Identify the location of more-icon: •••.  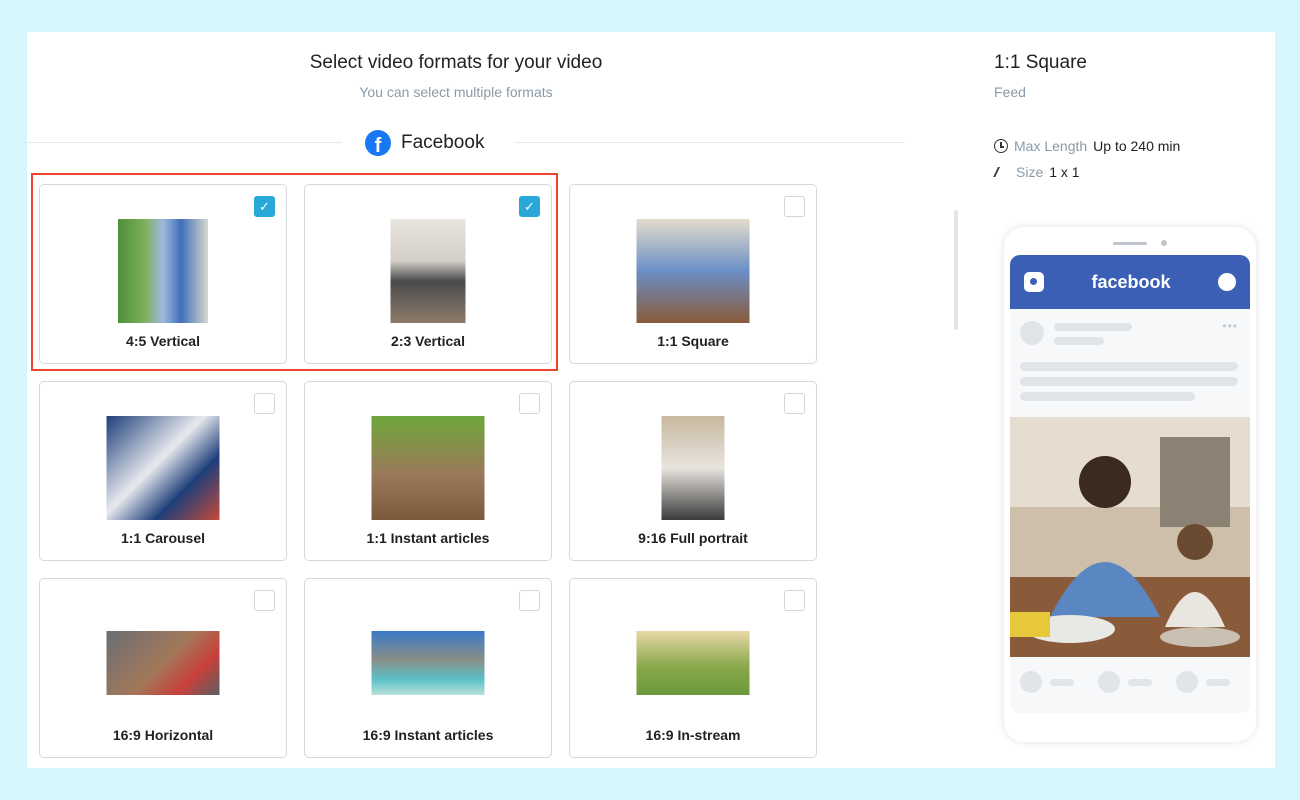
(1230, 326).